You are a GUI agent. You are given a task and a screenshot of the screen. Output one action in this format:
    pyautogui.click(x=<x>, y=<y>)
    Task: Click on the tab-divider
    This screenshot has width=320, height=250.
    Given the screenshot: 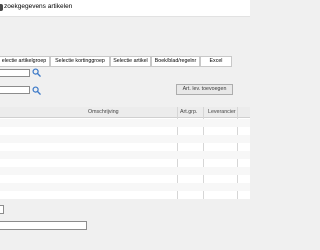 What is the action you would take?
    pyautogui.click(x=116, y=66)
    